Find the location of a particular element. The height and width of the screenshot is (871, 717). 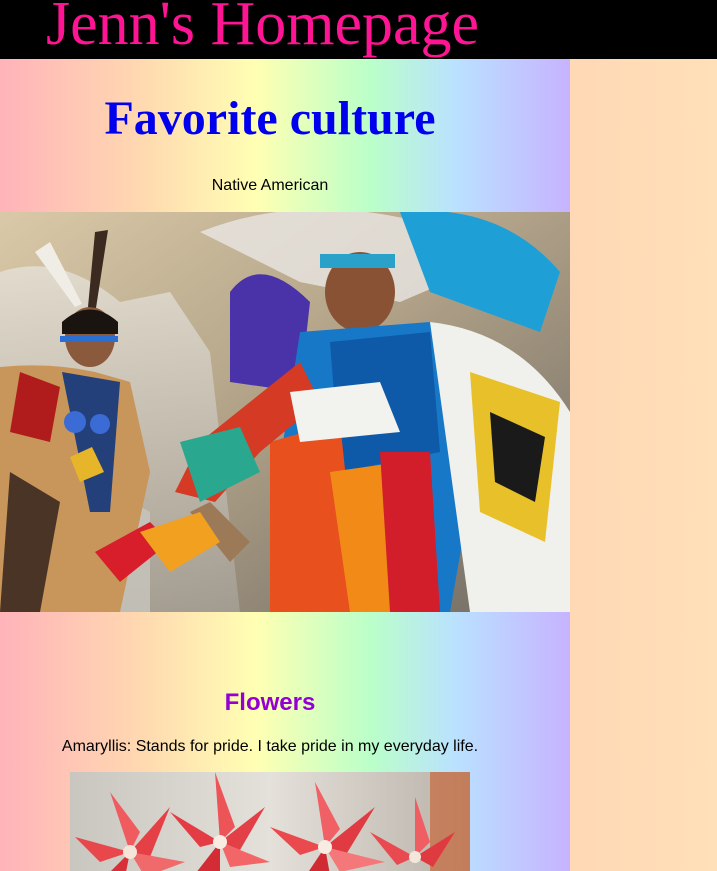

culture-heading: Favorite culture is located at coordinates (270, 118).